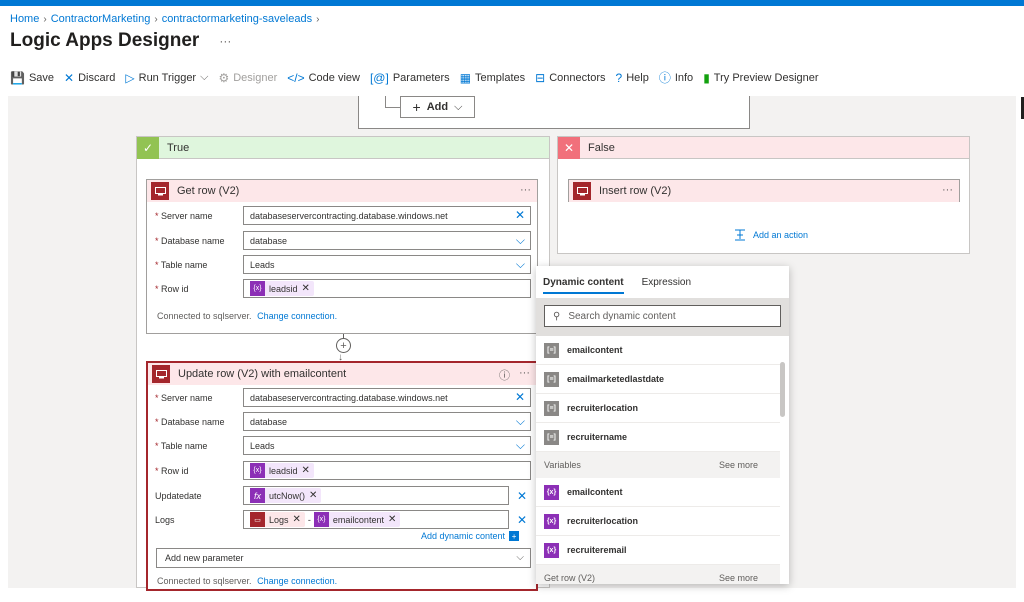  I want to click on dynamic-content-item-label: emailcontent, so click(595, 492).